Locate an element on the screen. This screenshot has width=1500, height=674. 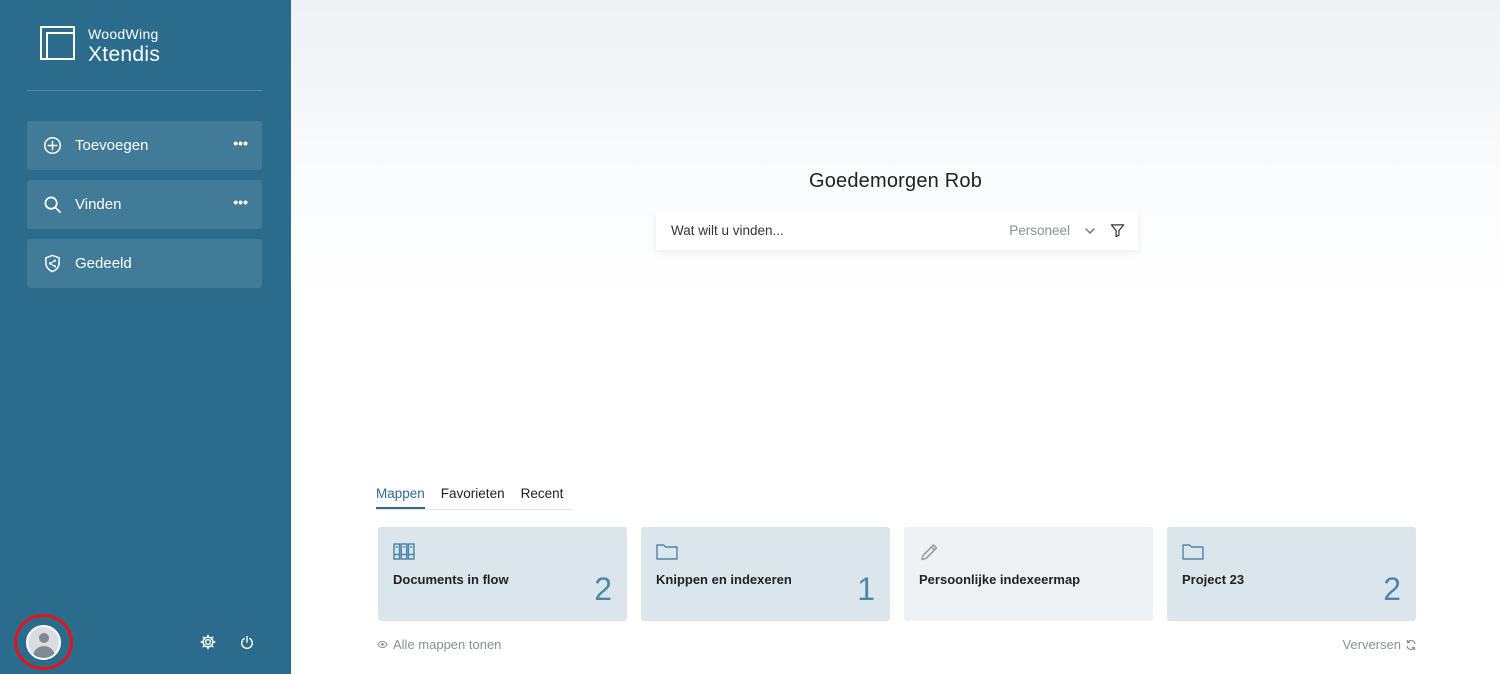
card-title: Project 23 is located at coordinates (1213, 579).